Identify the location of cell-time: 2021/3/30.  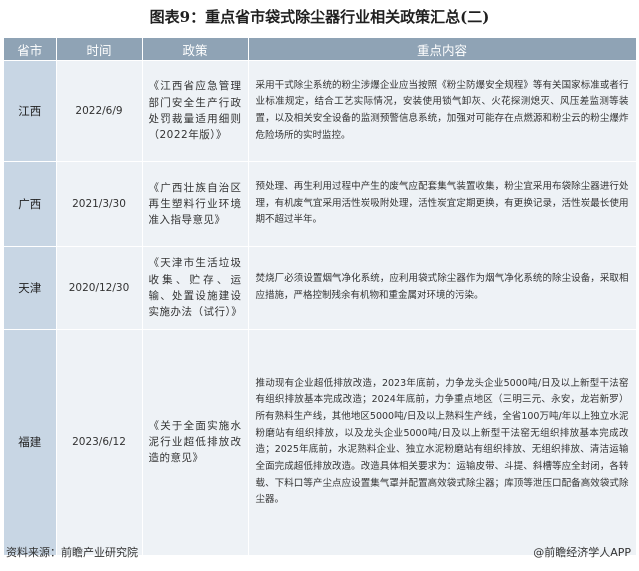
(99, 204).